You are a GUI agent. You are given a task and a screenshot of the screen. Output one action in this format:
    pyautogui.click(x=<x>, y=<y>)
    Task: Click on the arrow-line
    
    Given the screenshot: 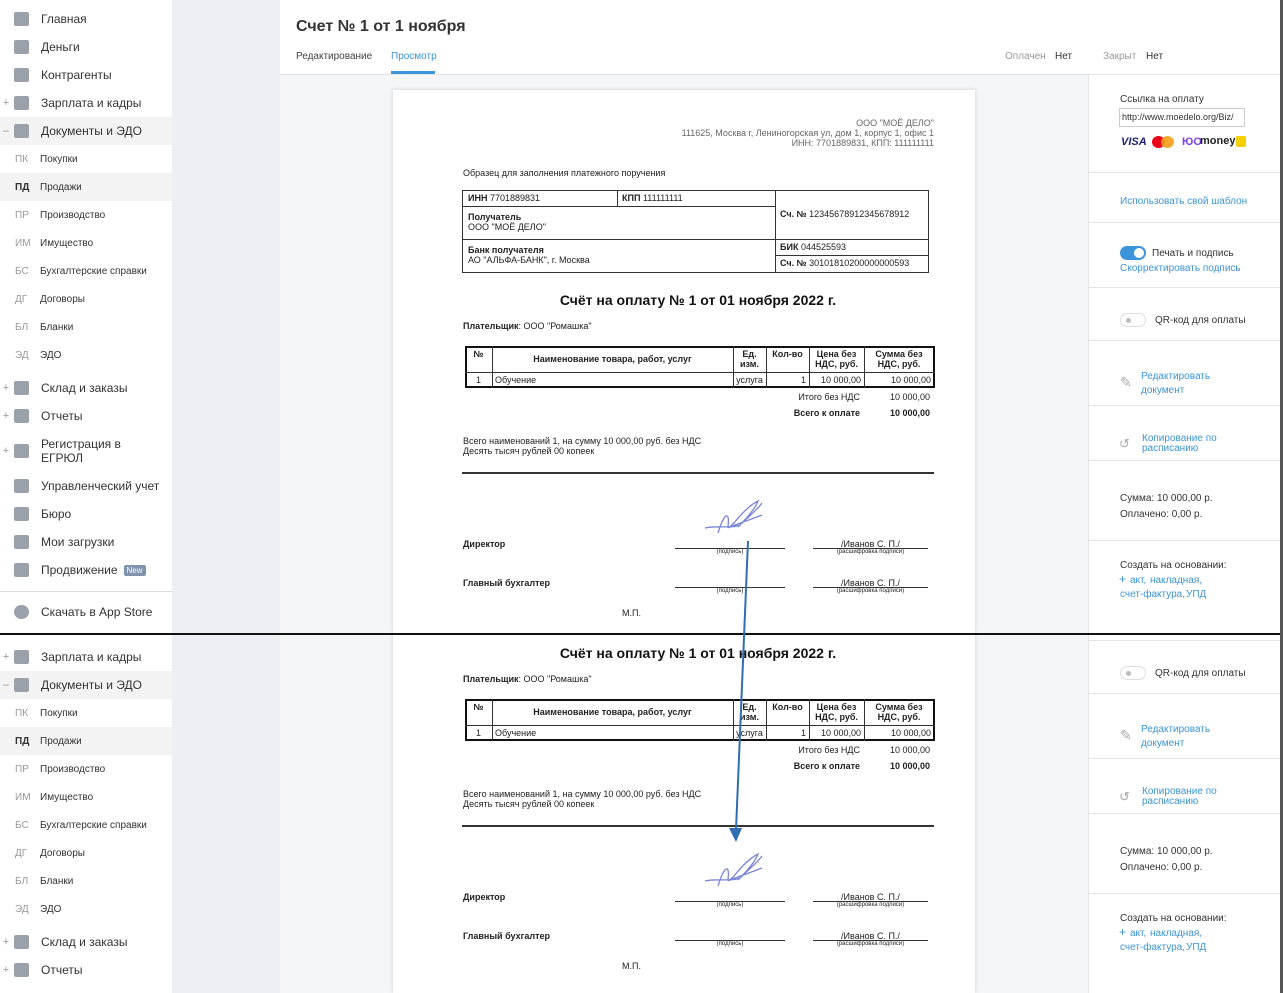 What is the action you would take?
    pyautogui.click(x=742, y=685)
    